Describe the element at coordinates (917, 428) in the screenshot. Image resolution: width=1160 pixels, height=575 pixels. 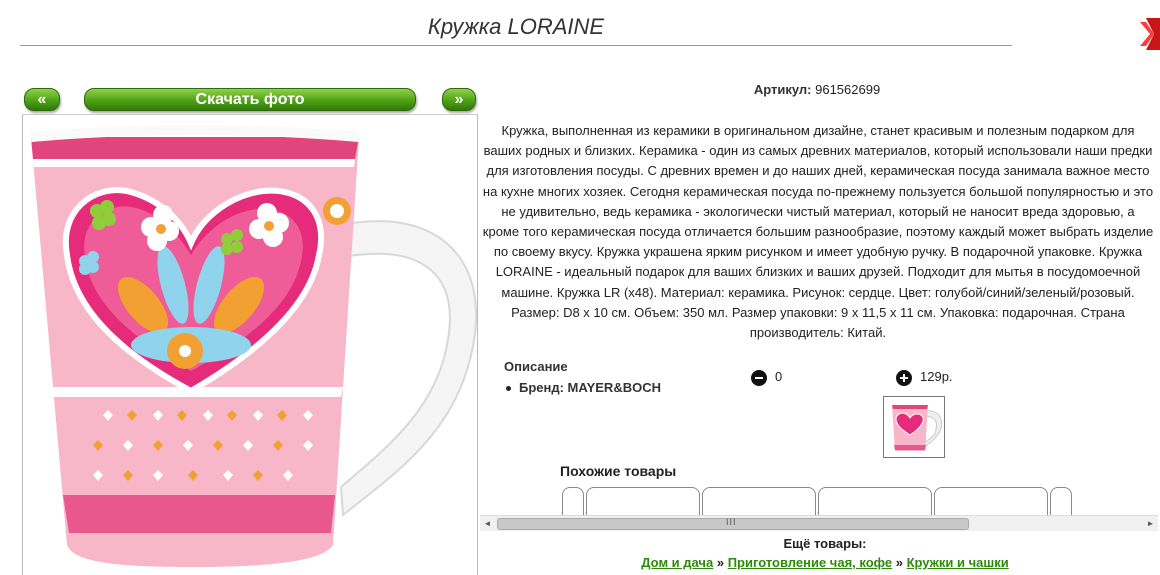
I see `mug-thumbnail-image` at that location.